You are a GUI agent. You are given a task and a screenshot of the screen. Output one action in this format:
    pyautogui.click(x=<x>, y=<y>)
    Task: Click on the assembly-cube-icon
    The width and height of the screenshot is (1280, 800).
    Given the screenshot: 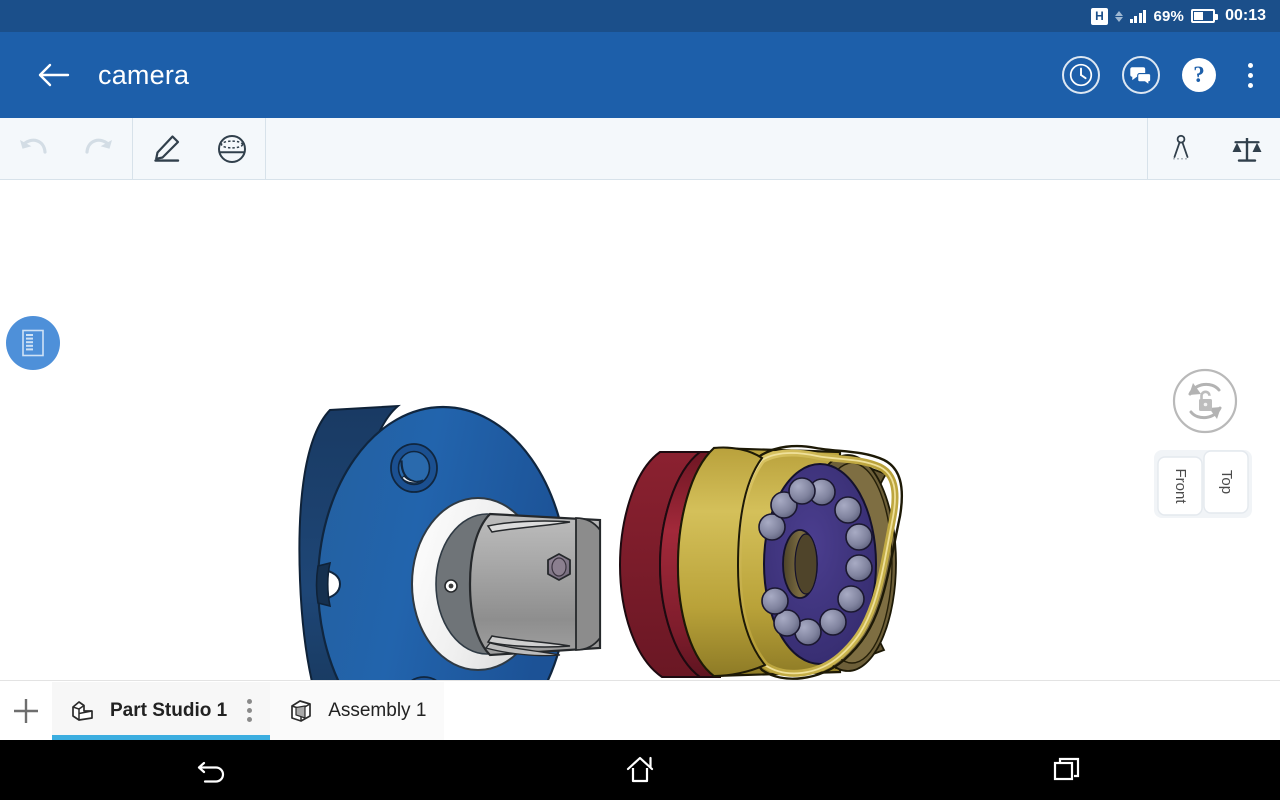 What is the action you would take?
    pyautogui.click(x=301, y=711)
    